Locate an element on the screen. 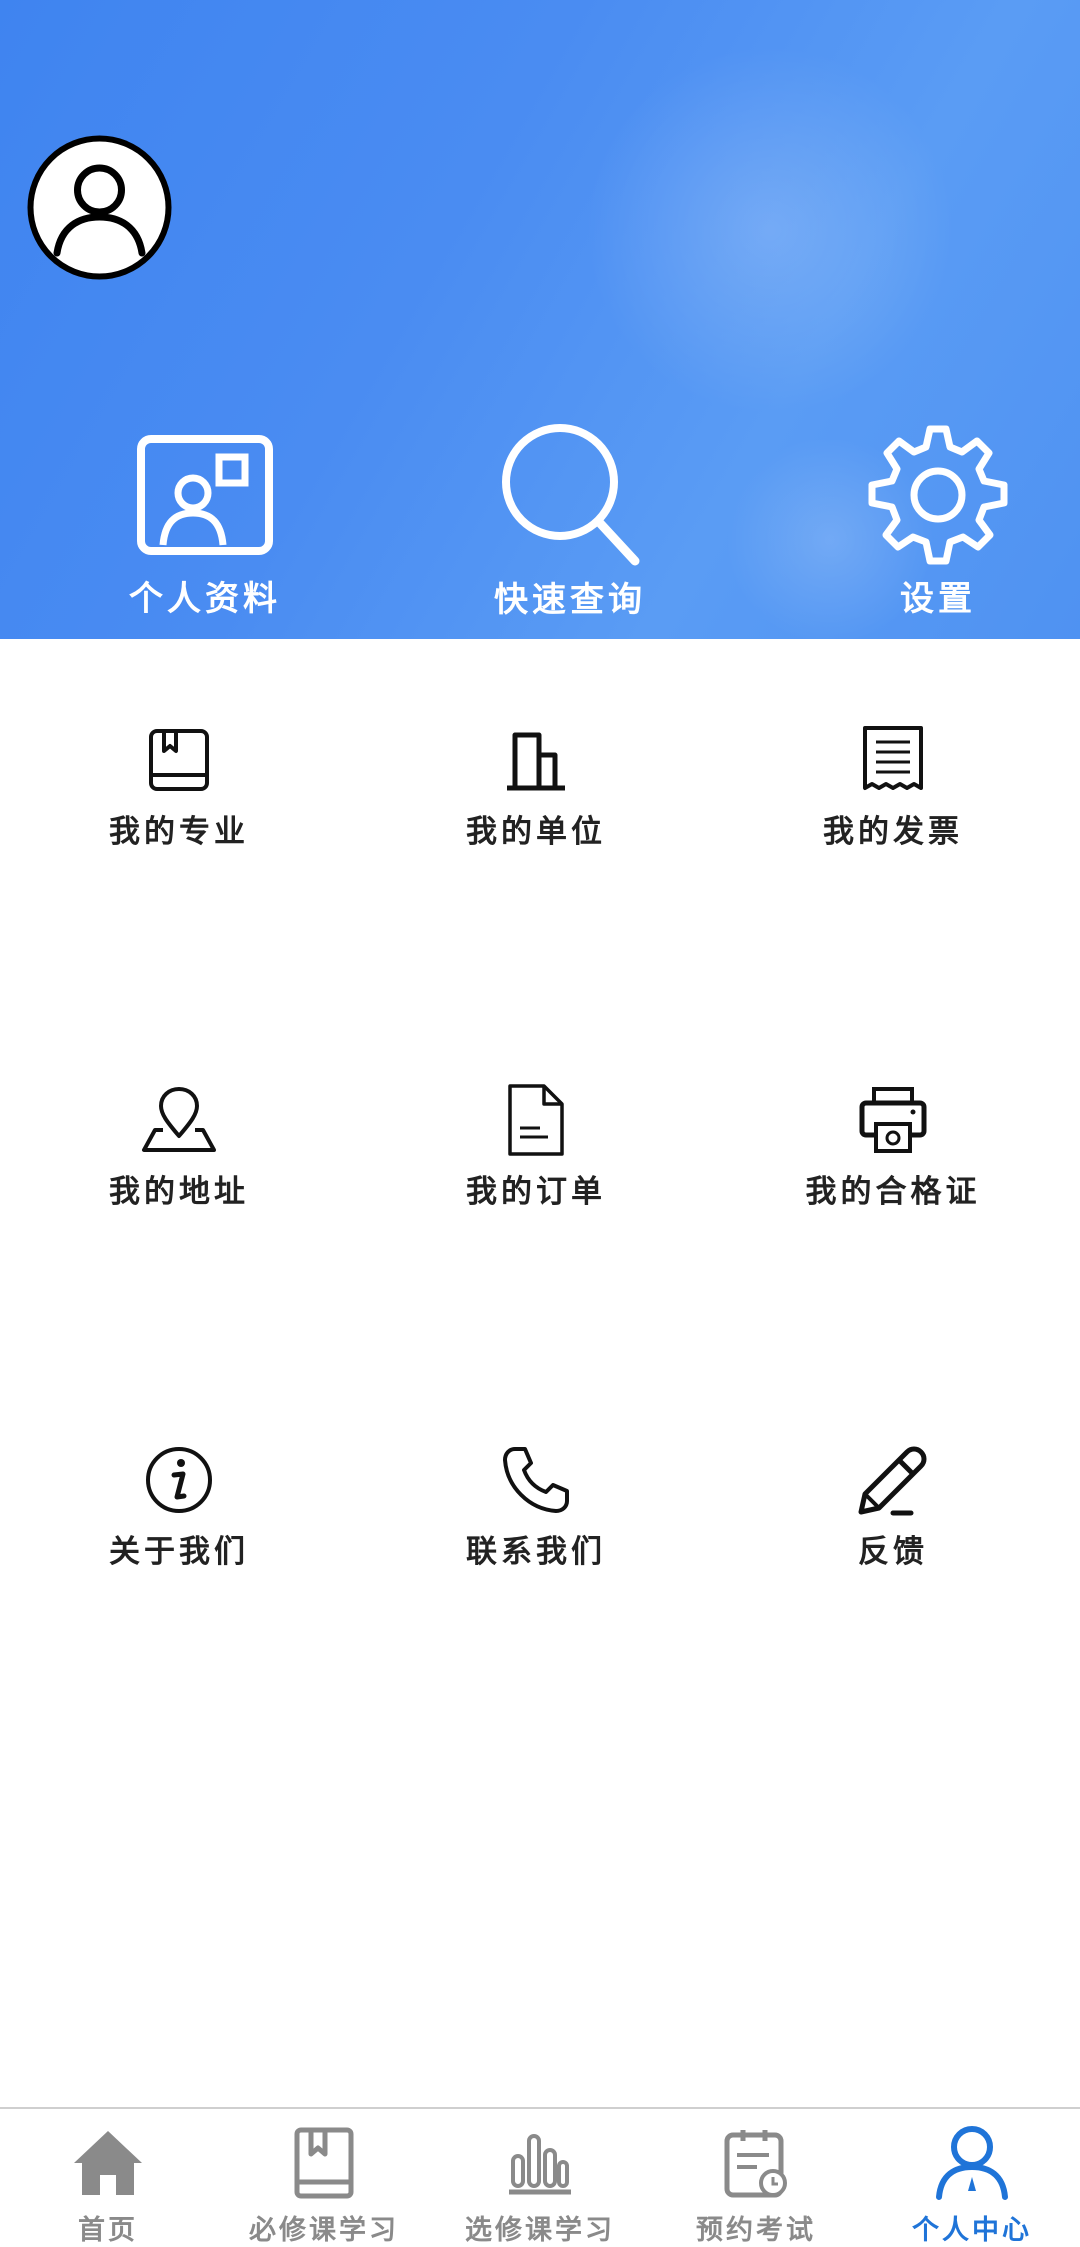  building-icon is located at coordinates (536, 760).